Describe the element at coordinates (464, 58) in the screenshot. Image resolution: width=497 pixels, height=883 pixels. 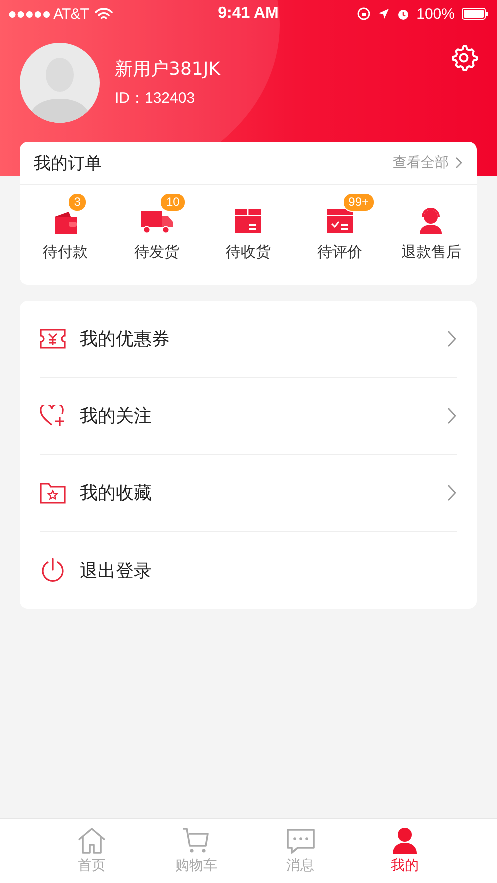
I see `settings-icon` at that location.